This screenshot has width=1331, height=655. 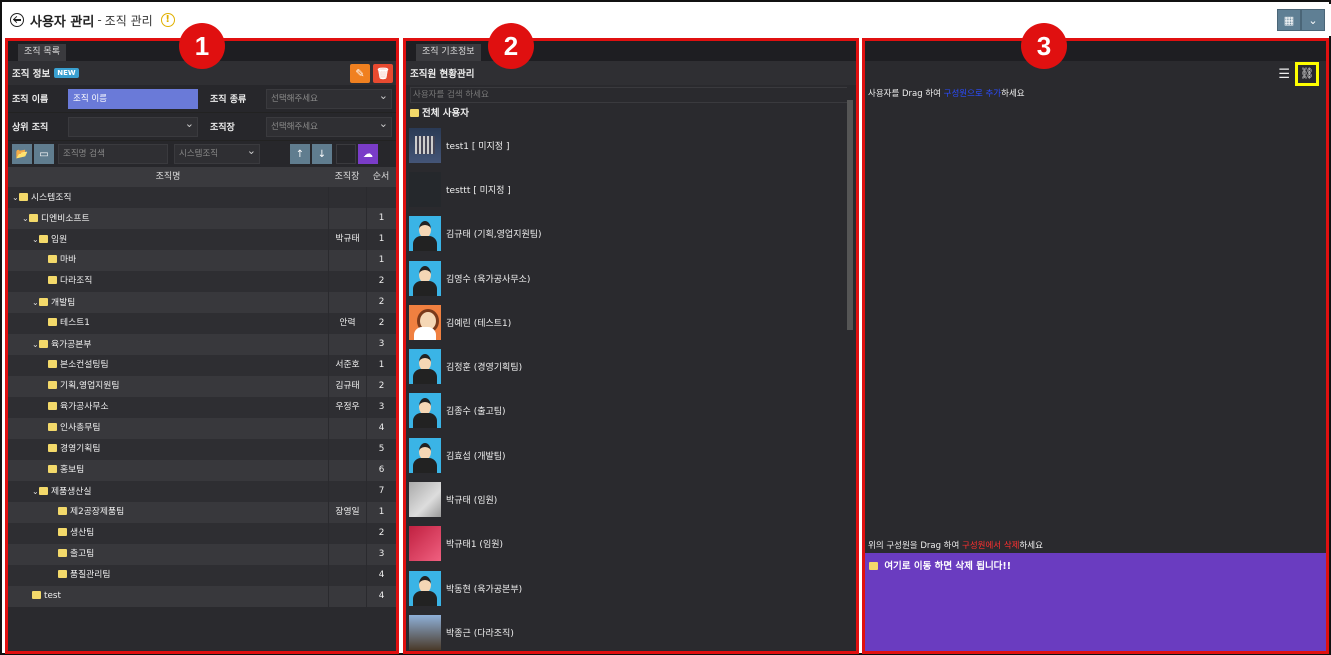 What do you see at coordinates (478, 190) in the screenshot?
I see `user-name: testtt [ 미지정 ]` at bounding box center [478, 190].